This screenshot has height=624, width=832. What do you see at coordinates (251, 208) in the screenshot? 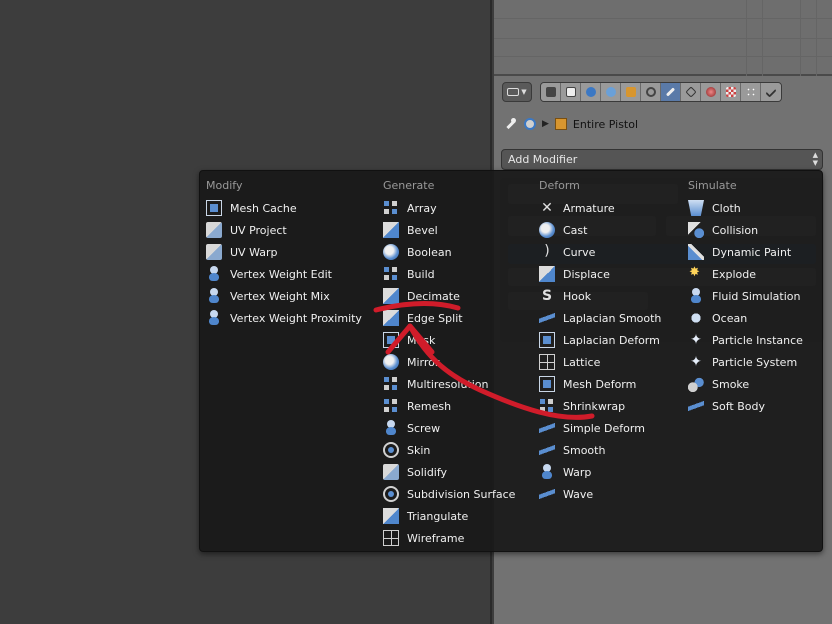
I see `menu-item-mesh-cache: Mesh Cache` at bounding box center [251, 208].